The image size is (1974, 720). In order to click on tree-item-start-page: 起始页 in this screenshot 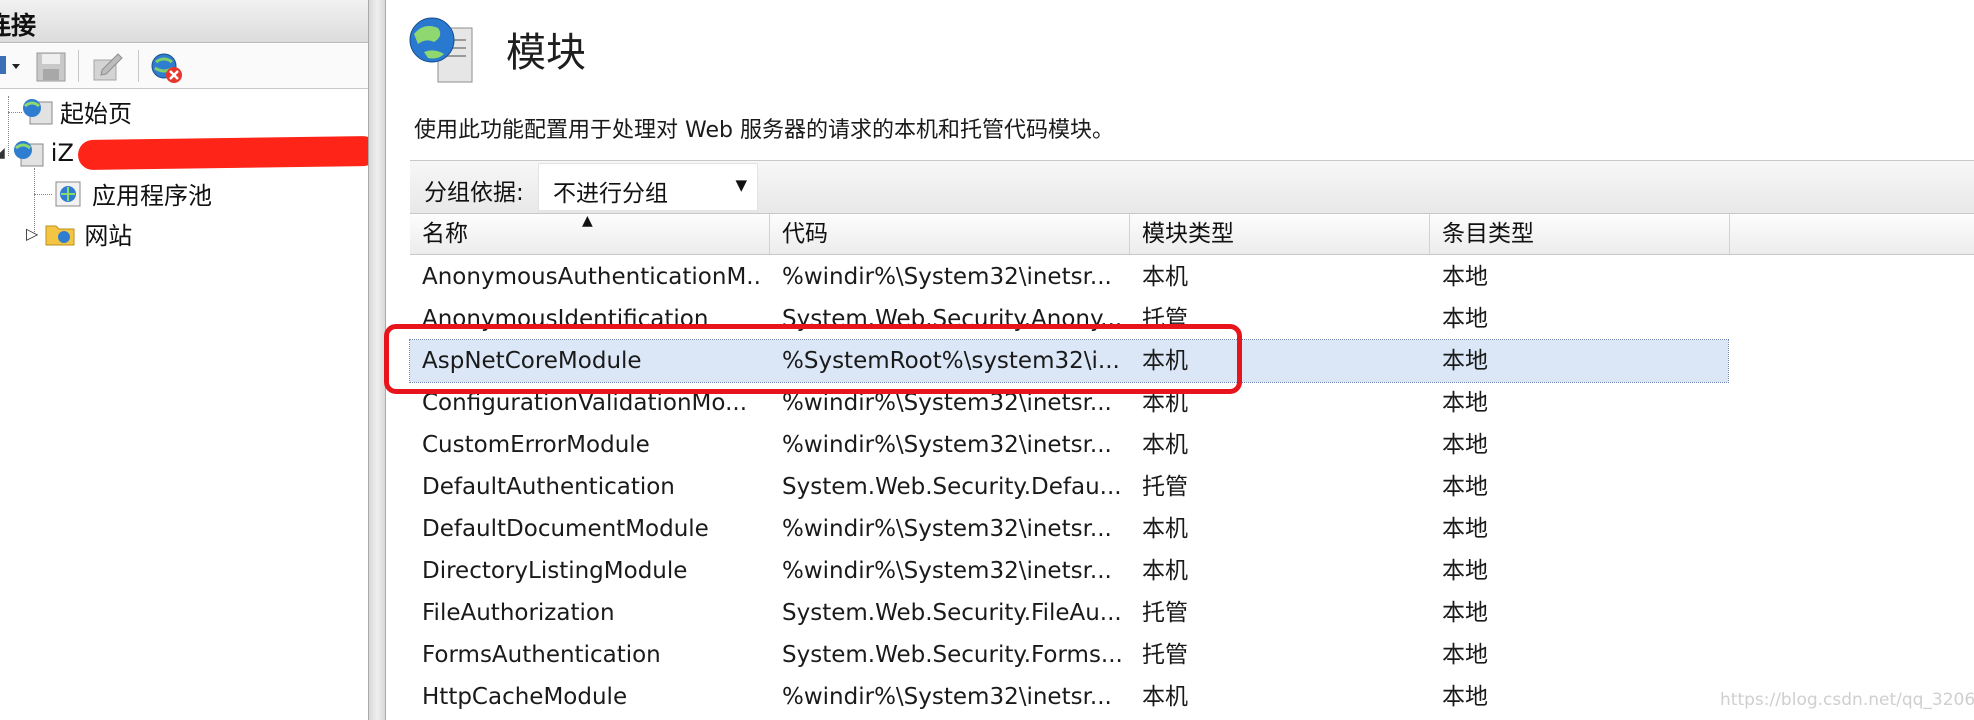, I will do `click(76, 111)`.